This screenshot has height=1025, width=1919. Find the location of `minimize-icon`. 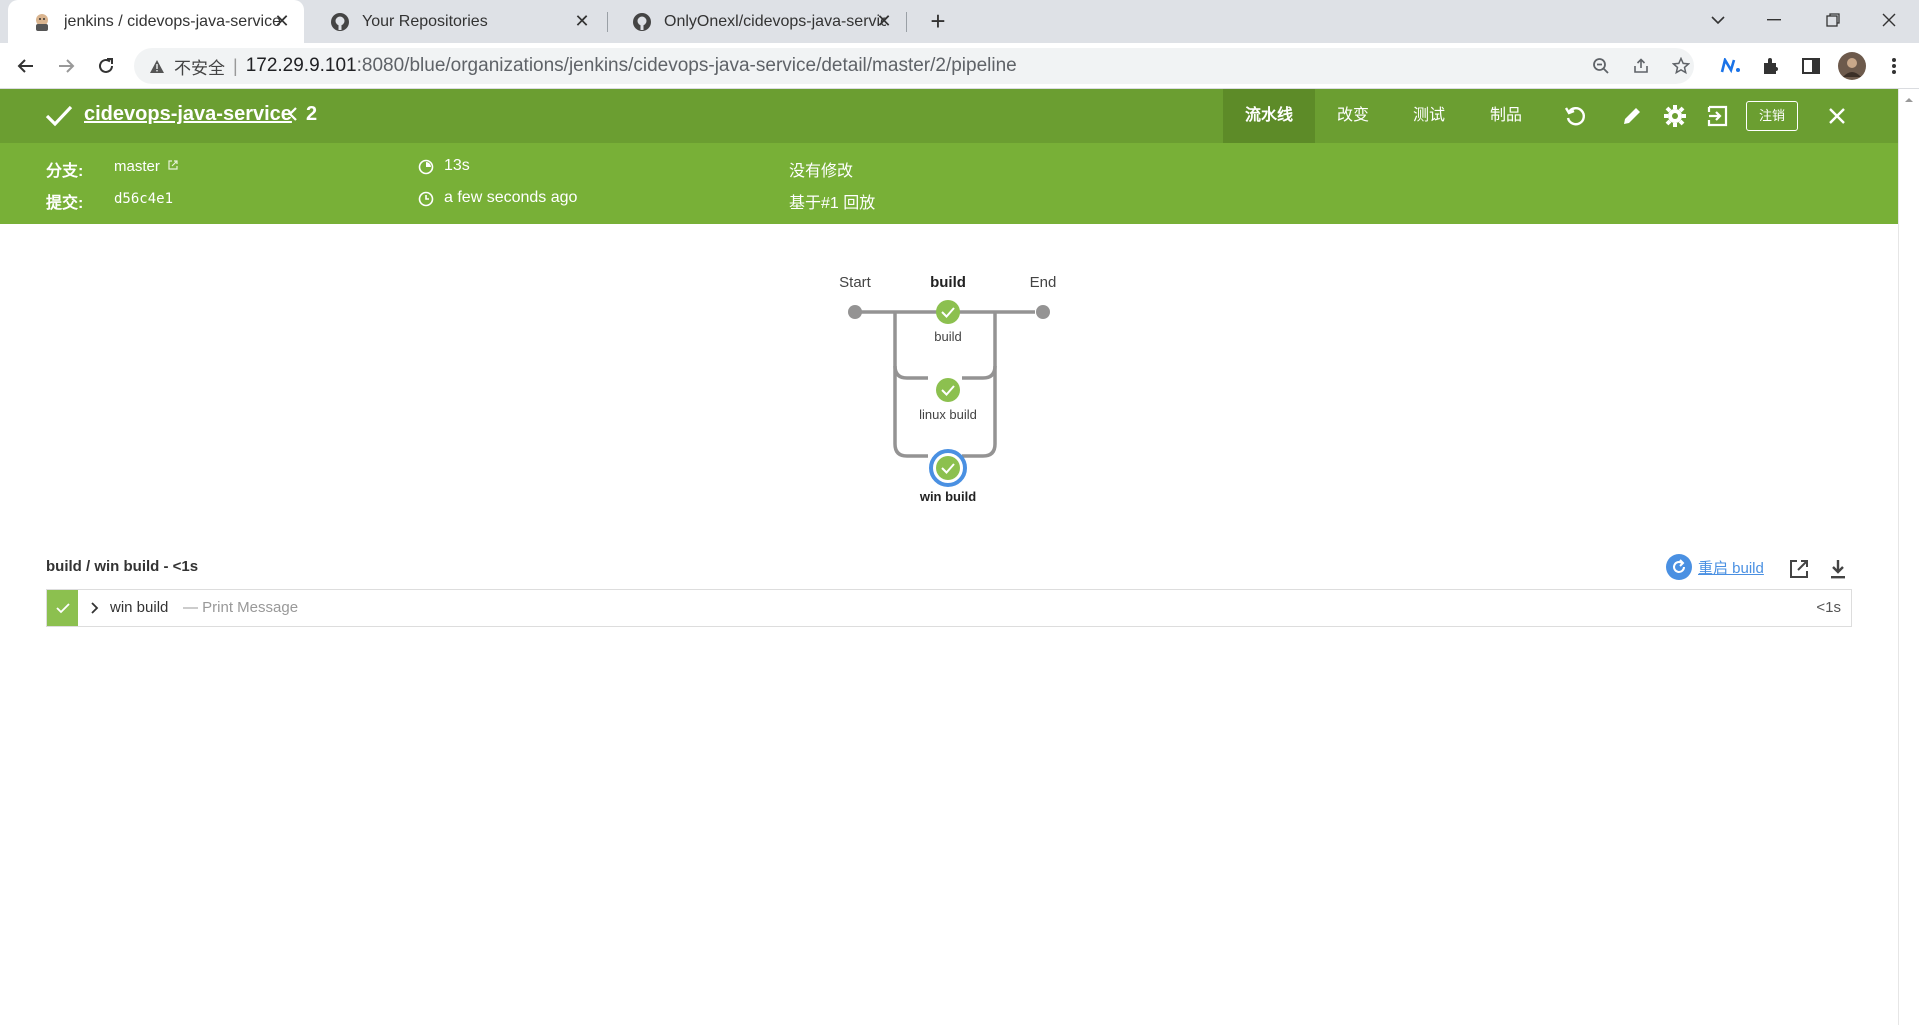

minimize-icon is located at coordinates (1774, 20).